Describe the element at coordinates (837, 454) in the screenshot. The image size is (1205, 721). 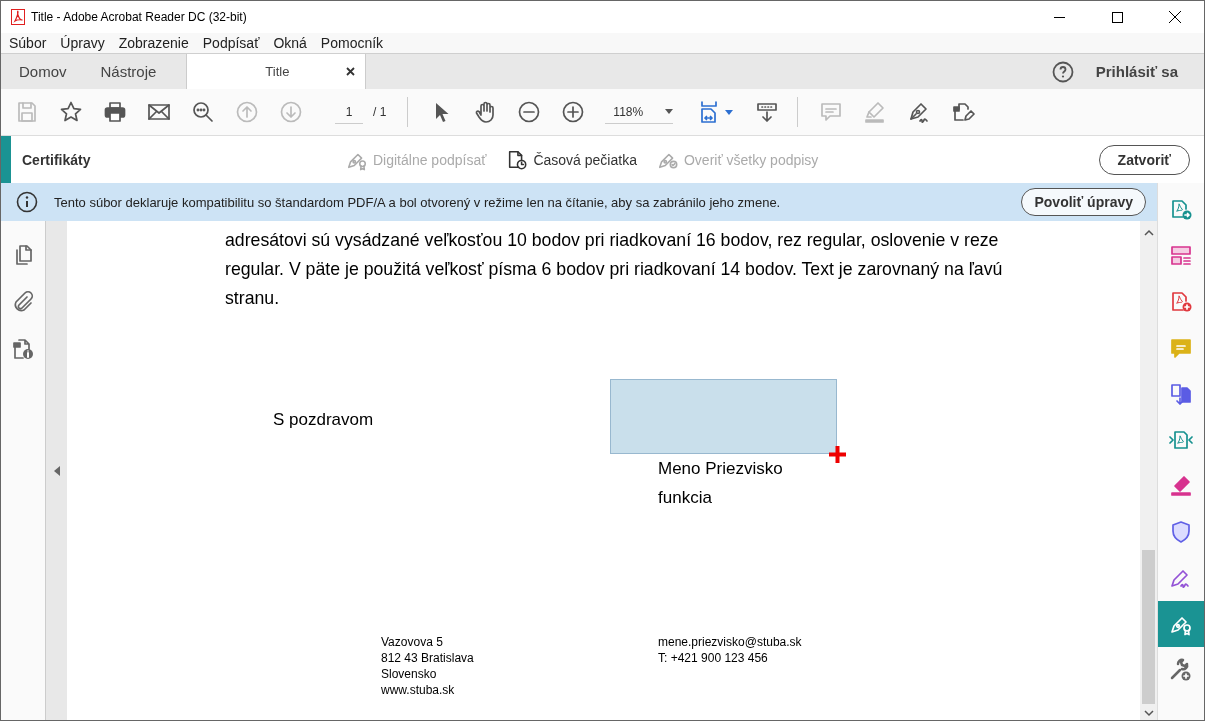
I see `plus-icon` at that location.